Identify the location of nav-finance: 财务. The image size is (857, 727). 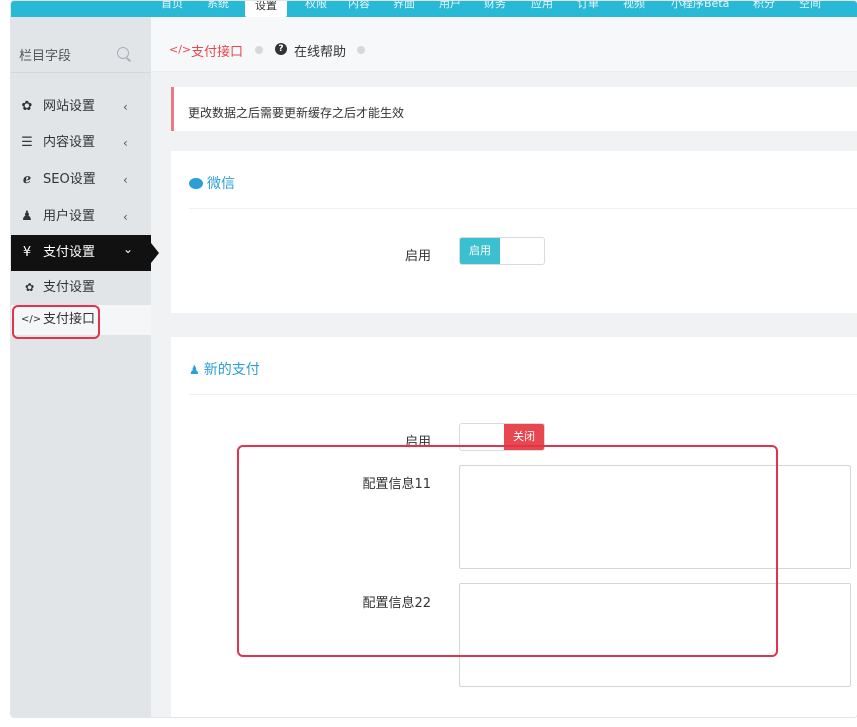
(495, 6).